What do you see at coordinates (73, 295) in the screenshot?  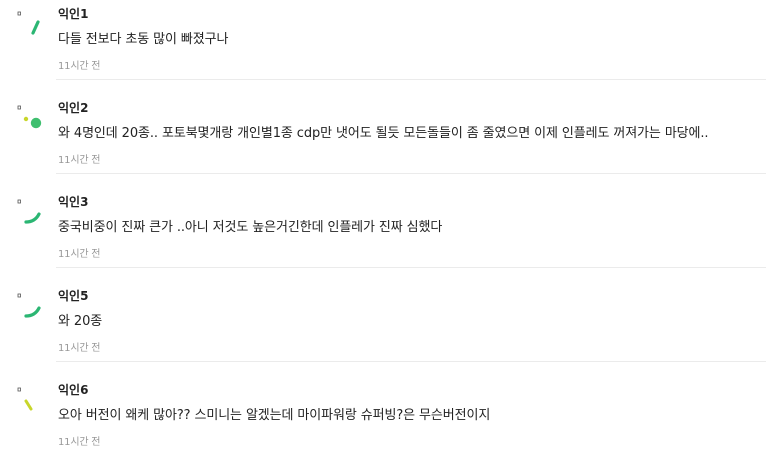 I see `comment-nickname: 익인5` at bounding box center [73, 295].